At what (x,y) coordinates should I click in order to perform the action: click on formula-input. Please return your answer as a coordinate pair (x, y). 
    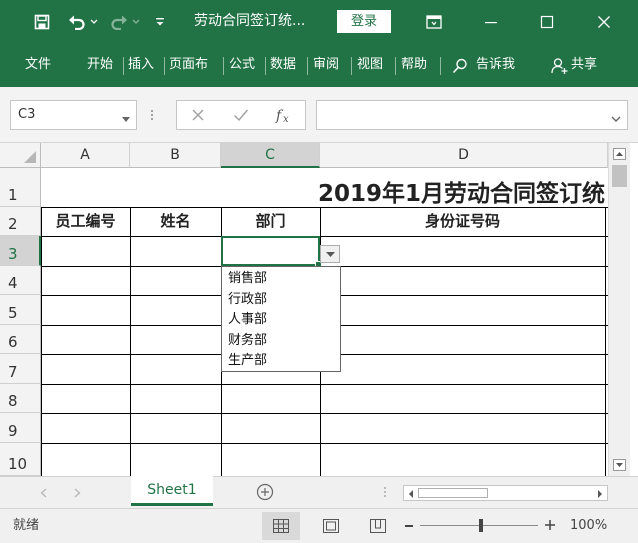
    Looking at the image, I should click on (472, 115).